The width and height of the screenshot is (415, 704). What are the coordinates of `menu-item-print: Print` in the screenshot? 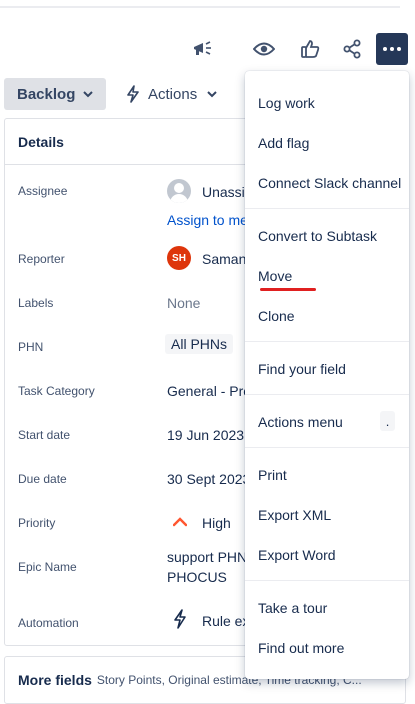 It's located at (272, 475).